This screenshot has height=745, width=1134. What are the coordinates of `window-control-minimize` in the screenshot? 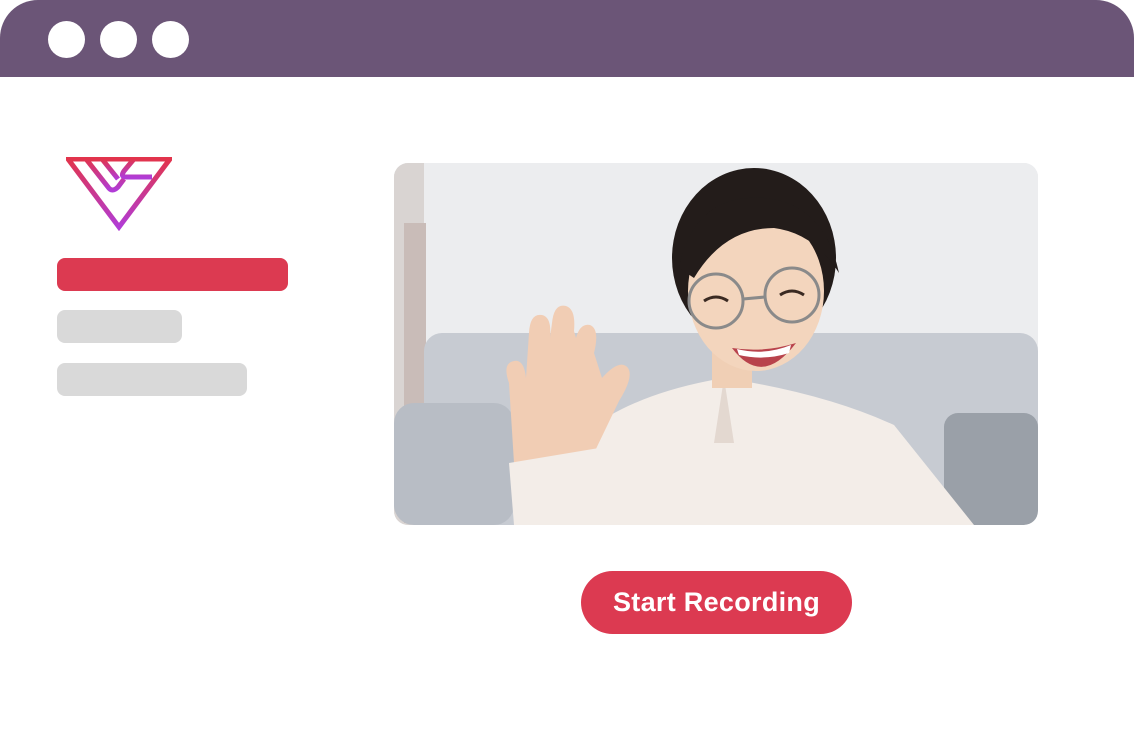 It's located at (118, 39).